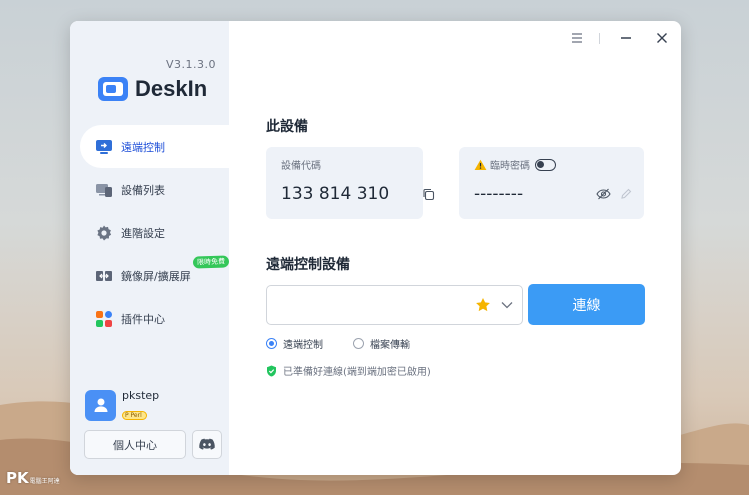 The height and width of the screenshot is (495, 749). Describe the element at coordinates (390, 345) in the screenshot. I see `mode-label: 檔案傳輸` at that location.